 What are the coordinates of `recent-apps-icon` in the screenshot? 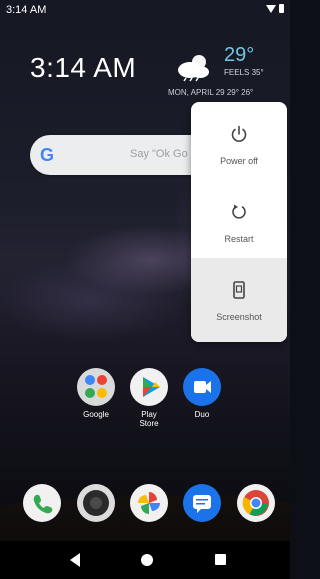 It's located at (220, 559).